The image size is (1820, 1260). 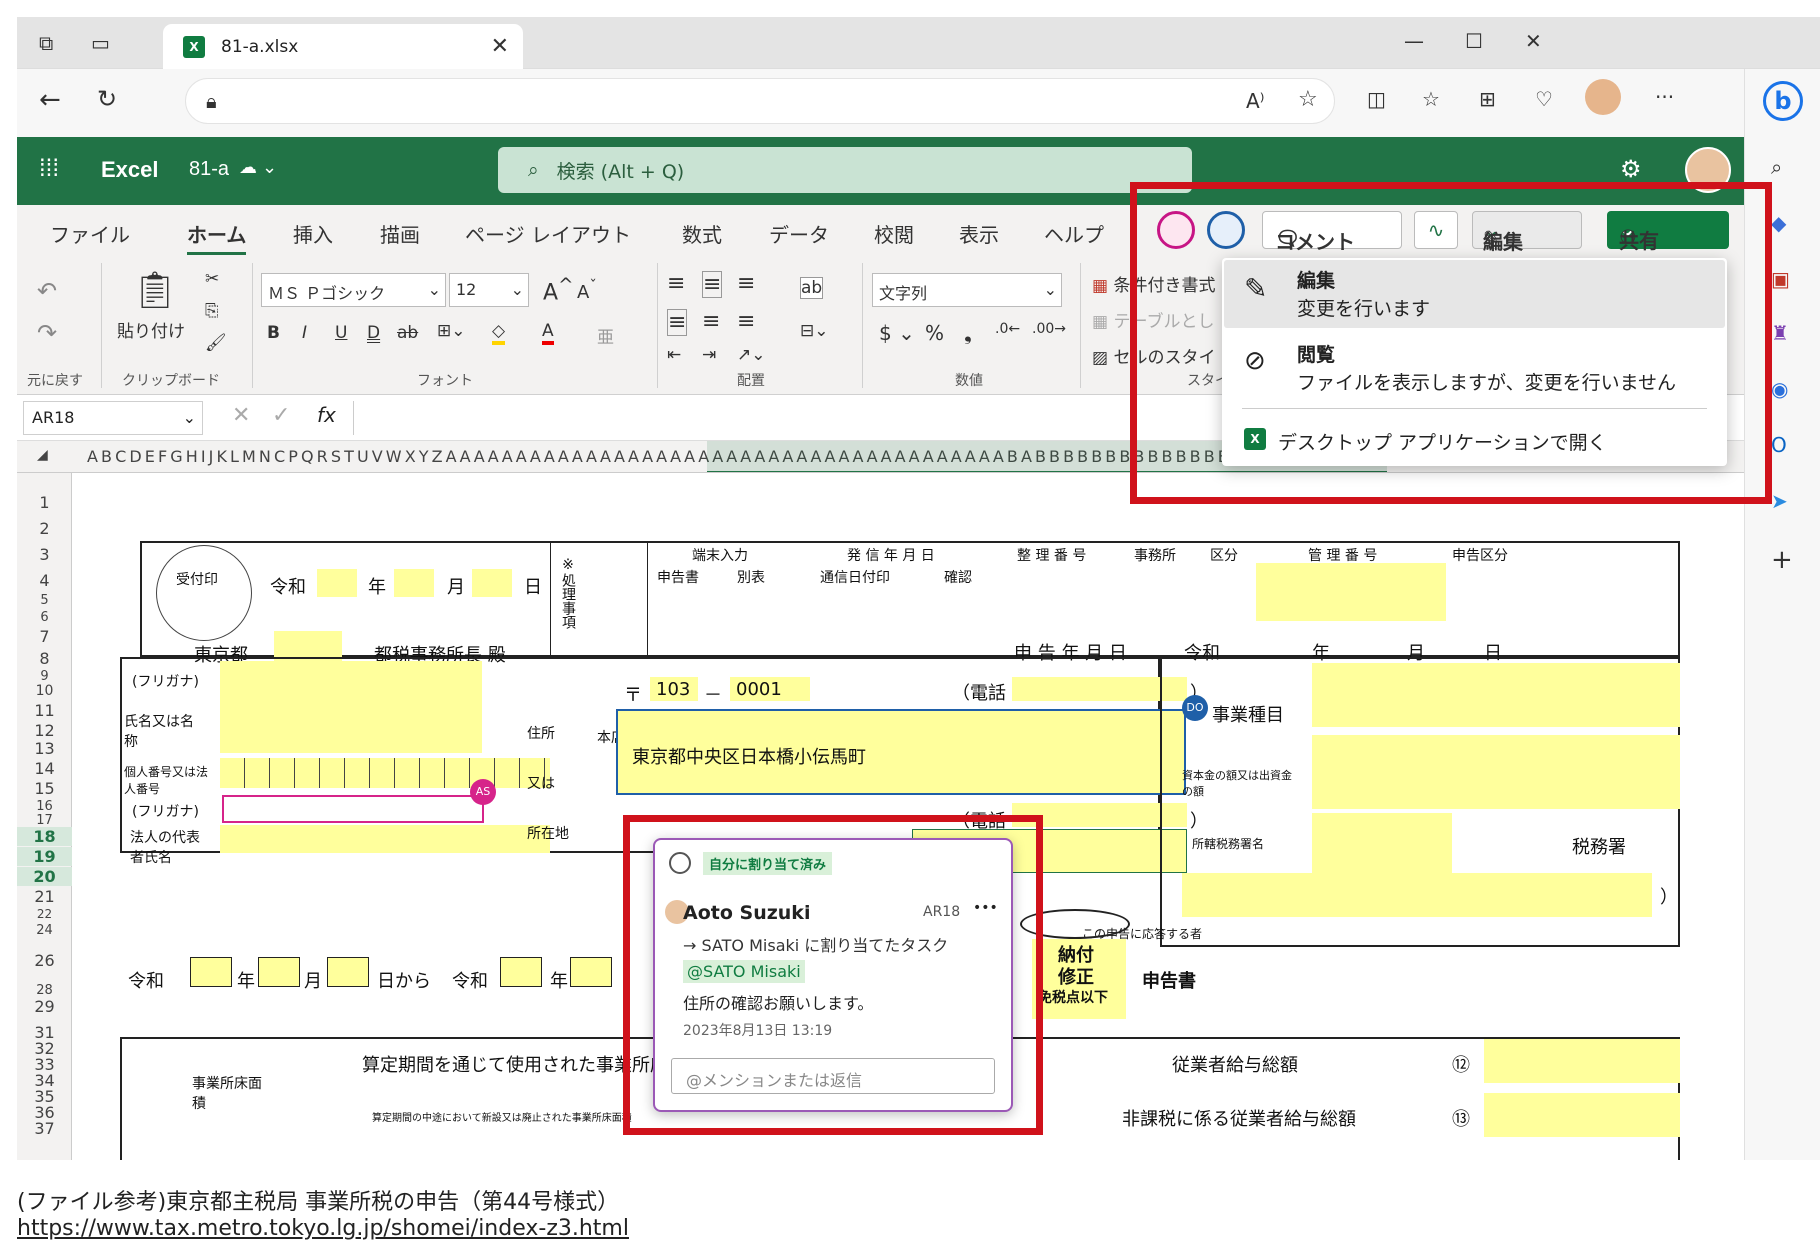 What do you see at coordinates (44, 502) in the screenshot?
I see `row-header: 1` at bounding box center [44, 502].